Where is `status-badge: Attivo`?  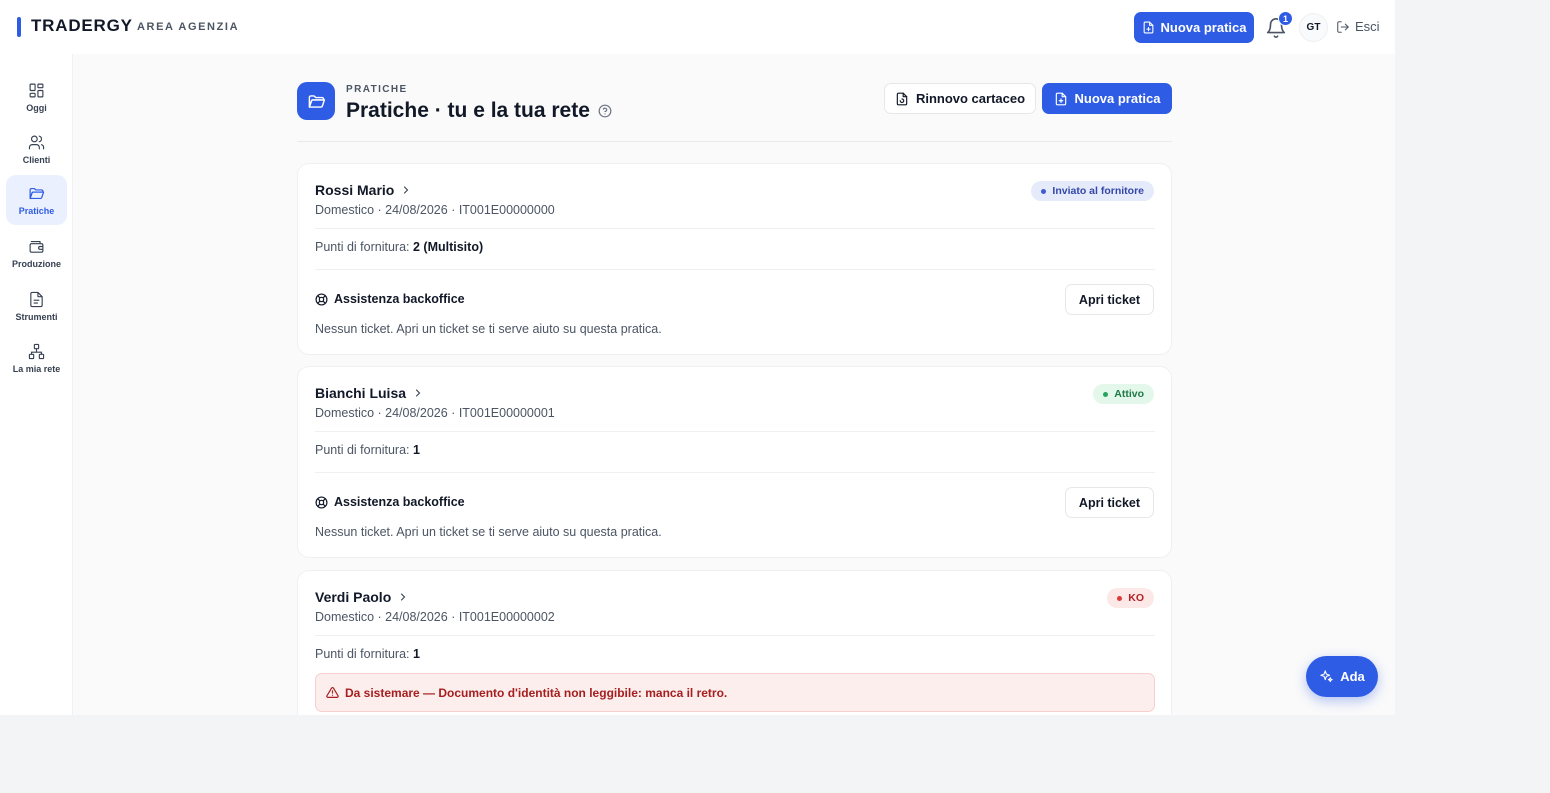
status-badge: Attivo is located at coordinates (1123, 394).